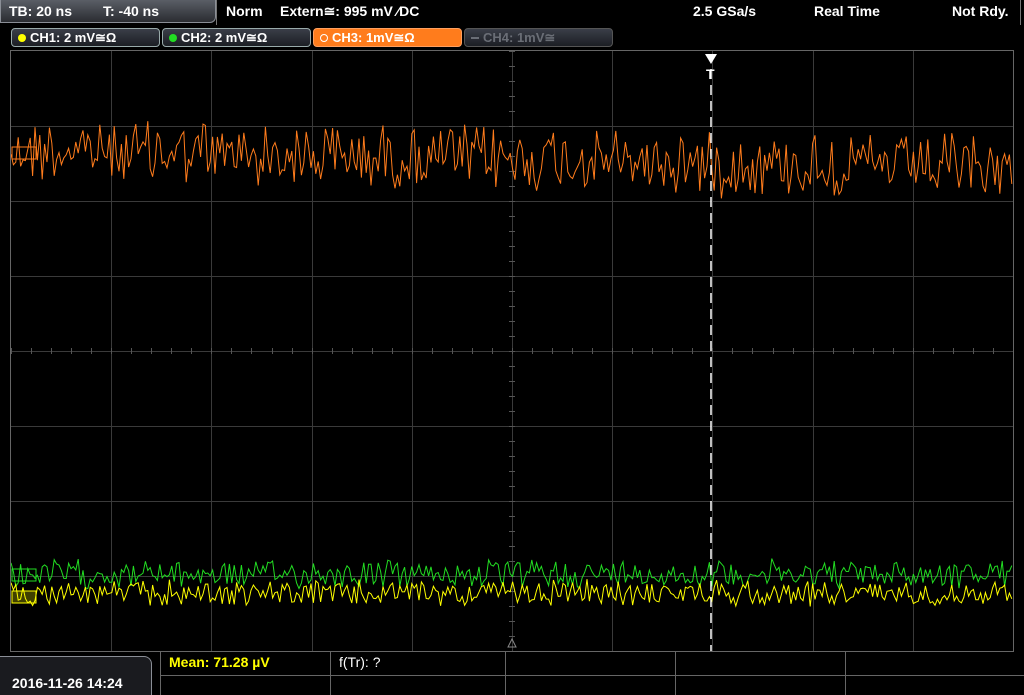 Image resolution: width=1024 pixels, height=695 pixels. I want to click on timebase-label: TB: 20 ns, so click(41, 11).